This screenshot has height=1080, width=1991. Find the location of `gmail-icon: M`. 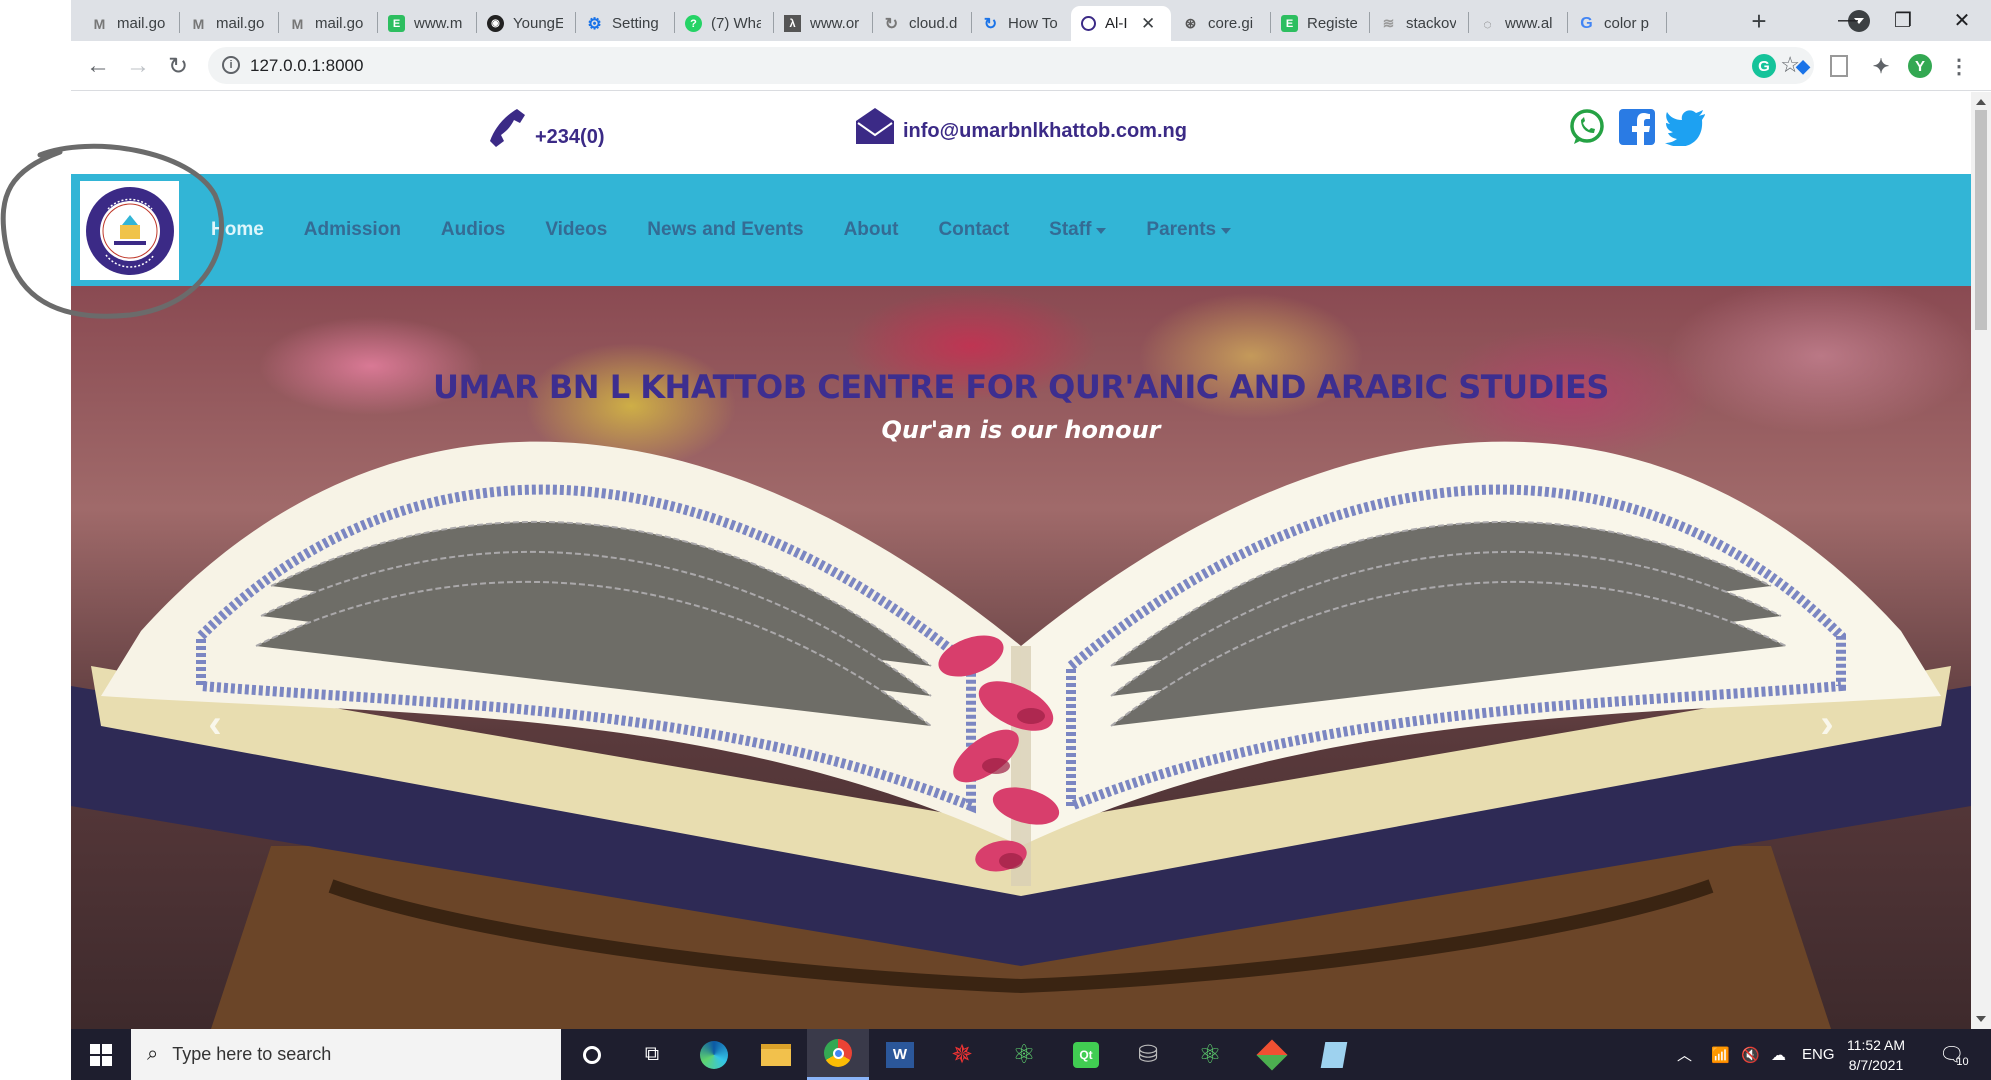

gmail-icon: M is located at coordinates (99, 23).